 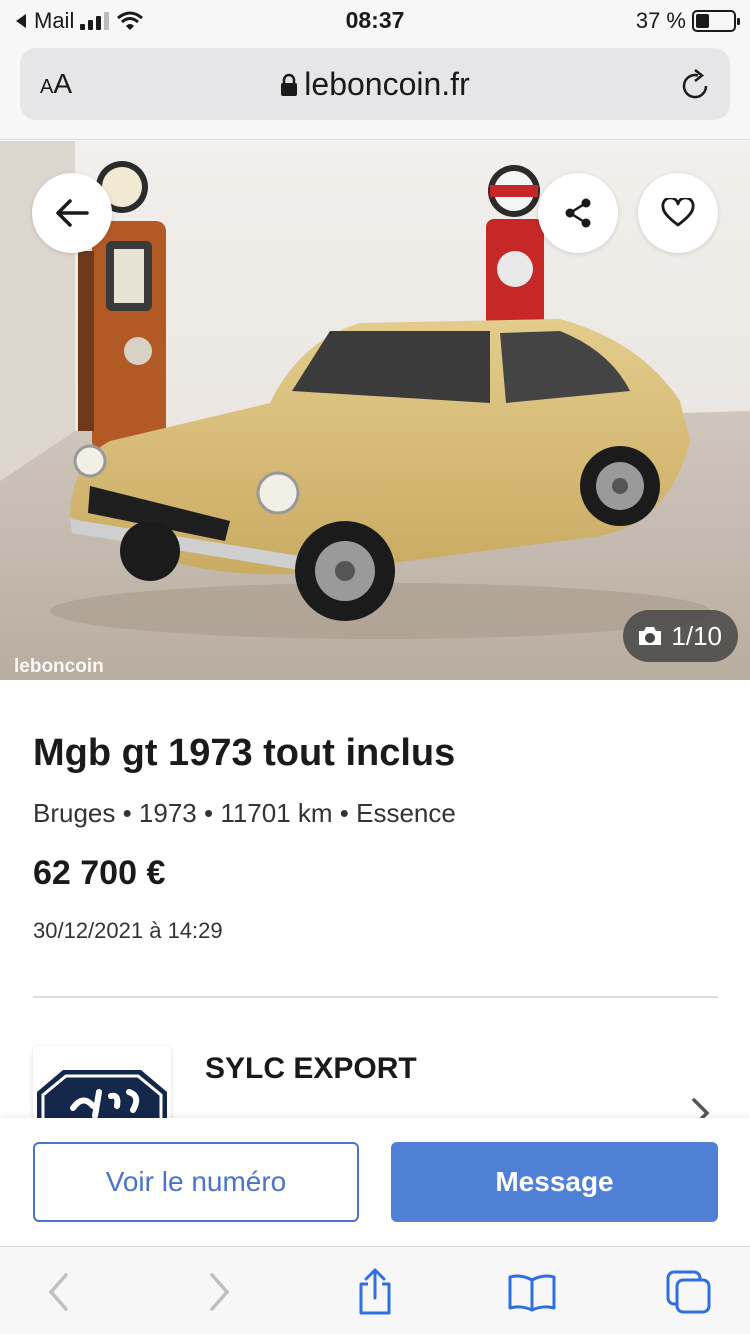 I want to click on photo-counter: 1/10, so click(x=680, y=636).